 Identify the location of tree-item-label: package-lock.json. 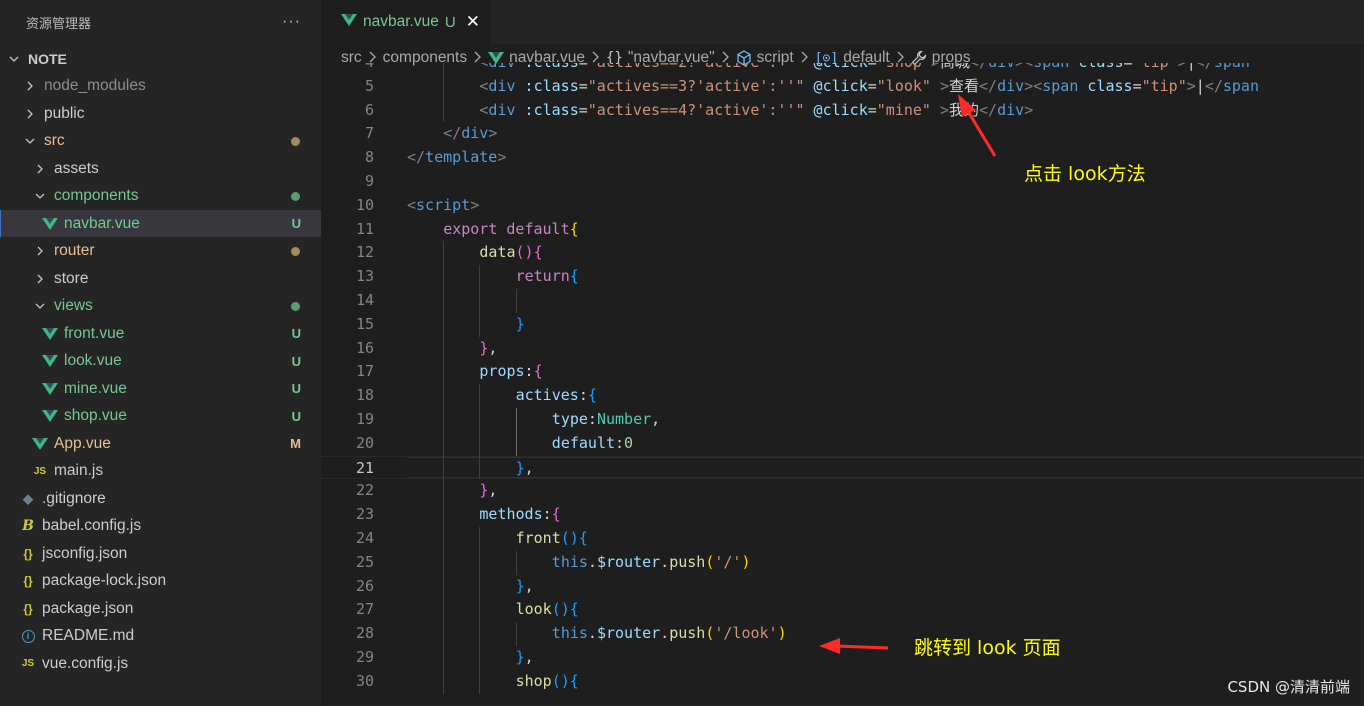
(104, 580).